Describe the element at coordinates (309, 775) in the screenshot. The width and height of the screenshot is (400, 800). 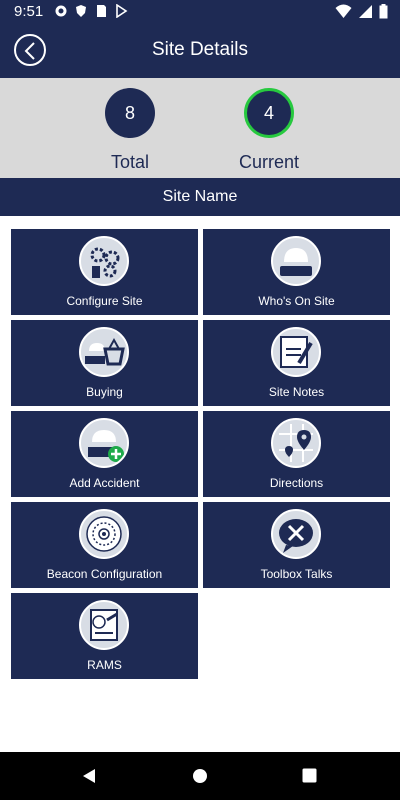
I see `recents-square-icon` at that location.